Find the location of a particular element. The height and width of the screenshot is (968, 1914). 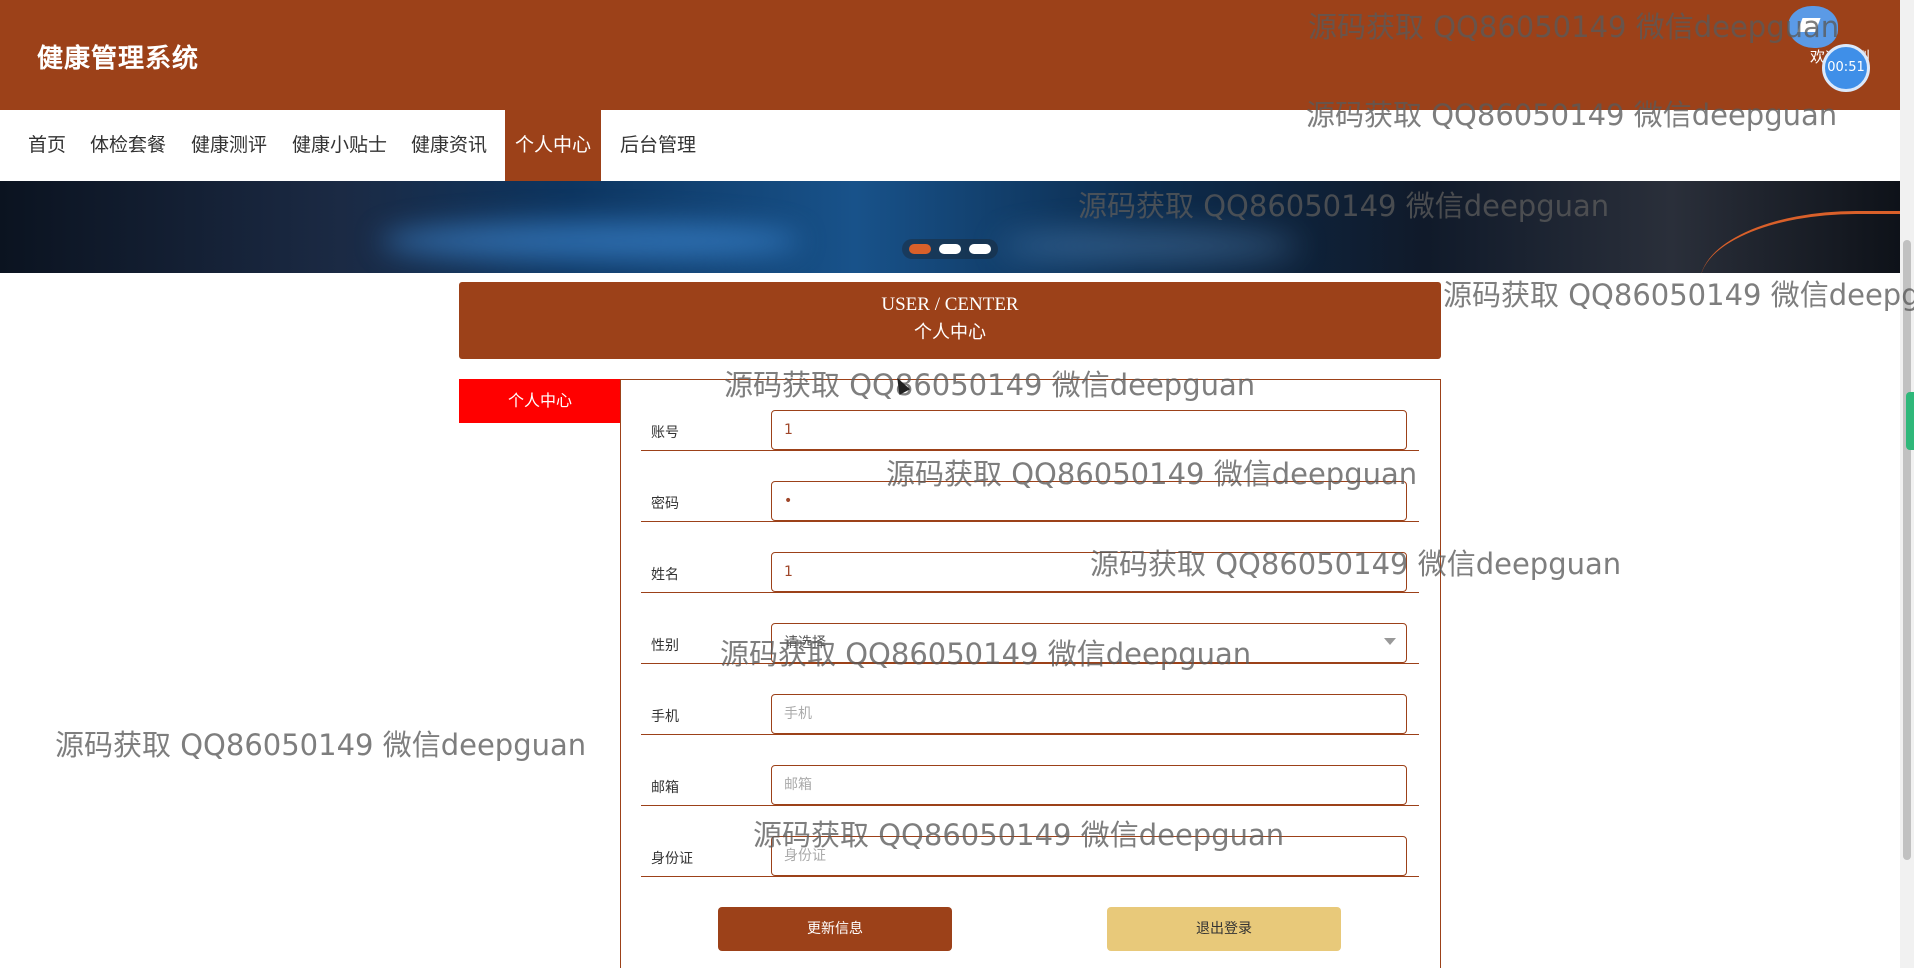

gender-label: 性别 is located at coordinates (665, 646).